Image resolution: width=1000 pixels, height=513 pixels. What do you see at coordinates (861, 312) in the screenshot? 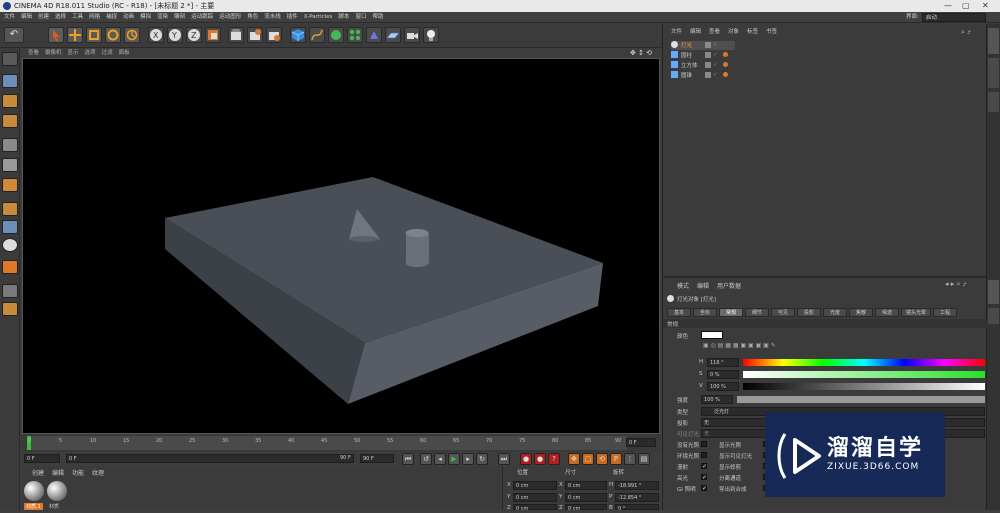
I see `tab-caustics: 焦散` at bounding box center [861, 312].